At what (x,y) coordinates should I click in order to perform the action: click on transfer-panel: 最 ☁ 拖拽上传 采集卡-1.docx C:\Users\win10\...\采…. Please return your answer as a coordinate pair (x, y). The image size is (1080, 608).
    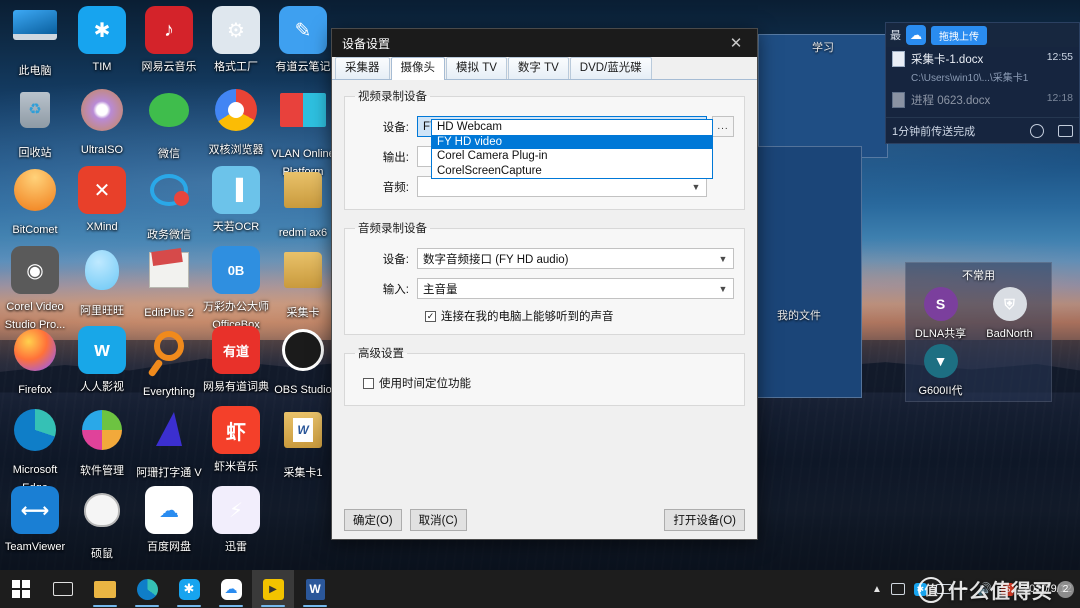
    Looking at the image, I should click on (982, 83).